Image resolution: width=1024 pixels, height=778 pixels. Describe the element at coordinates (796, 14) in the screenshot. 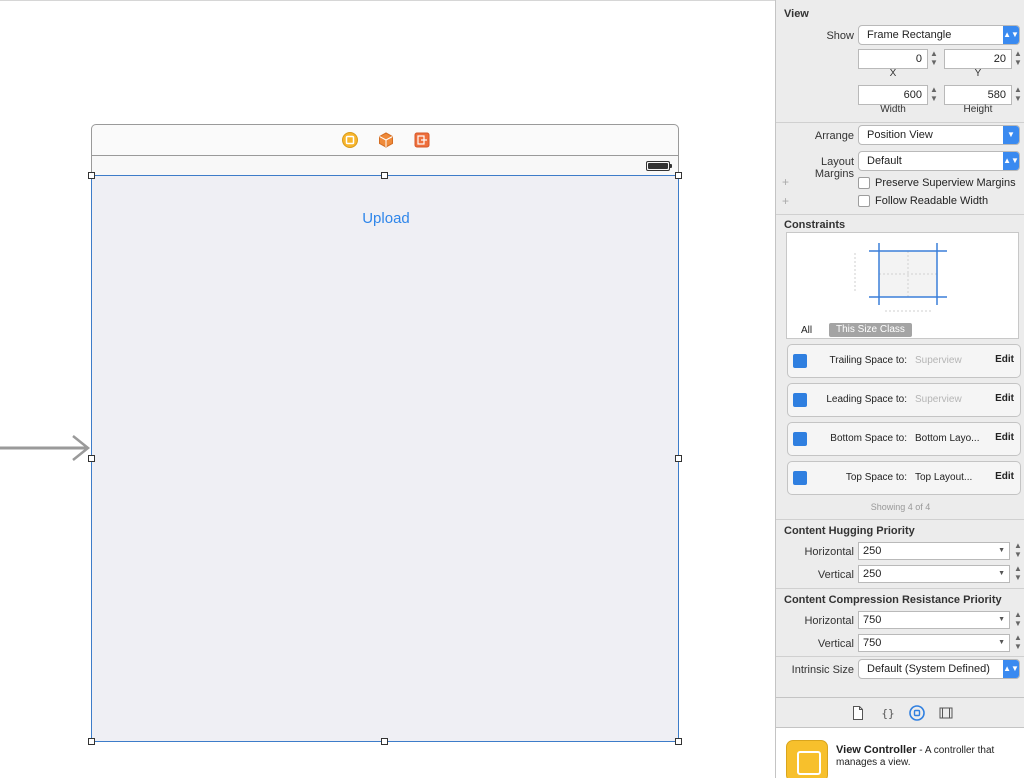

I see `view-section-title: View` at that location.